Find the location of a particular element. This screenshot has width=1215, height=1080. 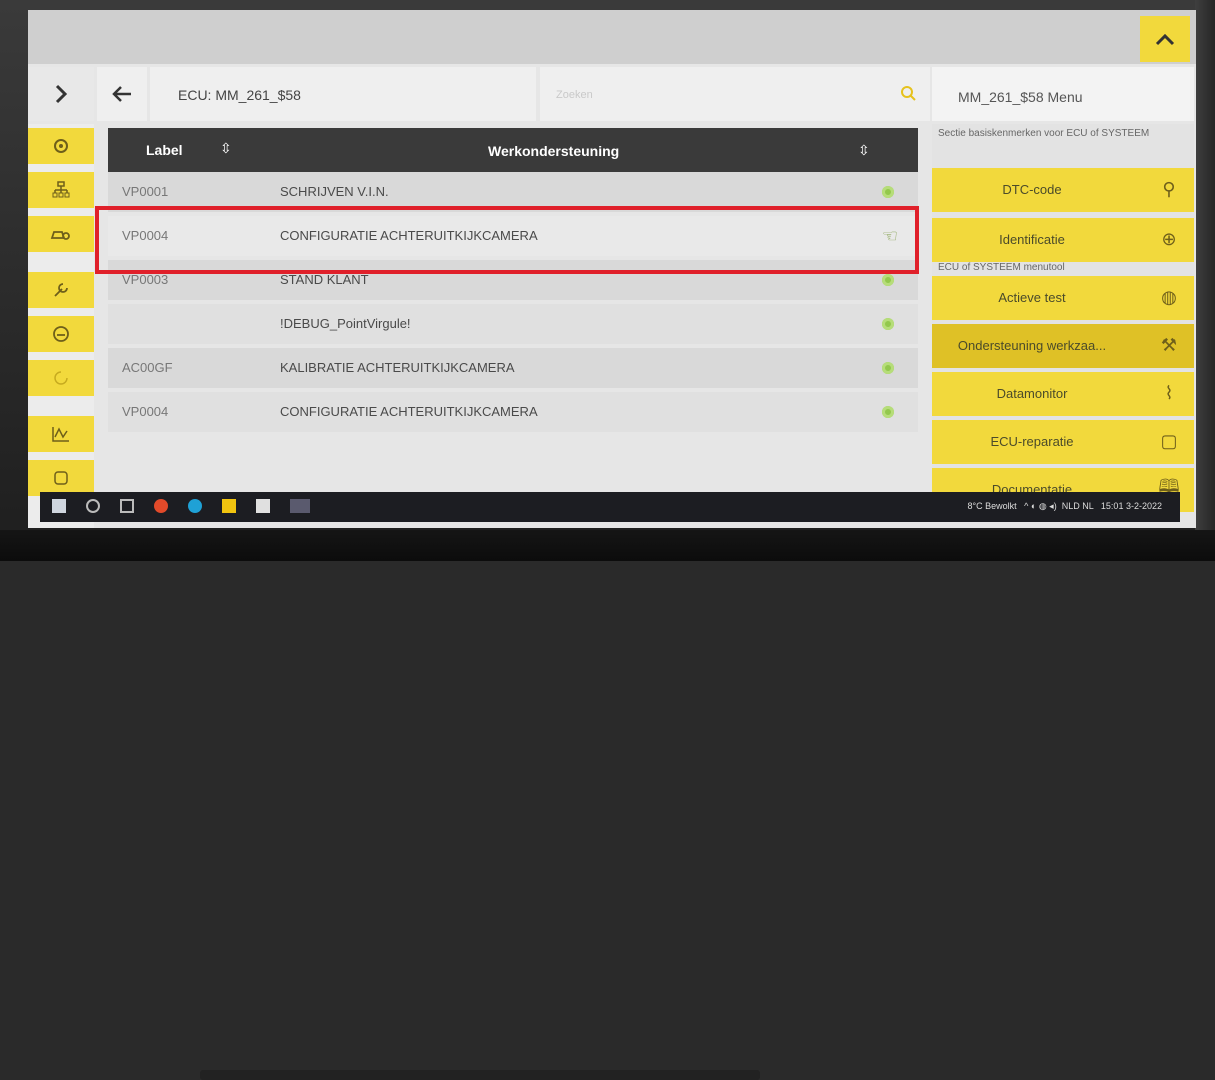

column-header-work: Werkondersteuning is located at coordinates (553, 151).